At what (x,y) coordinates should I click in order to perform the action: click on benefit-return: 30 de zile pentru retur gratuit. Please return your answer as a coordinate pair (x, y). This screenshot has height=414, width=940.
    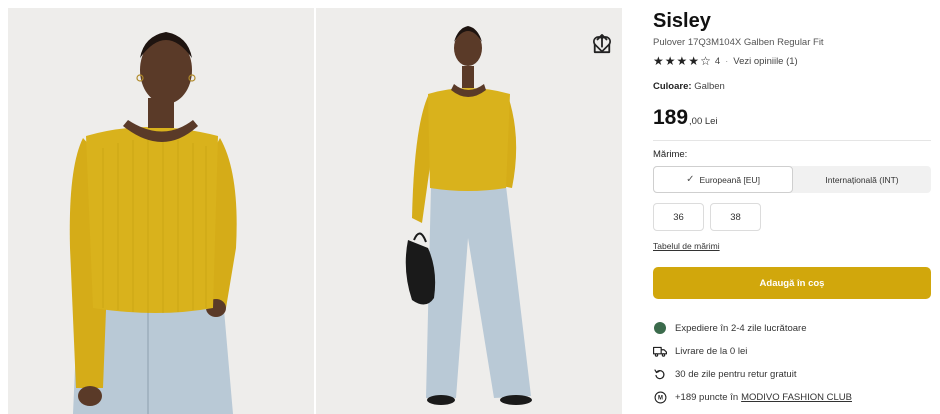
    Looking at the image, I should click on (792, 374).